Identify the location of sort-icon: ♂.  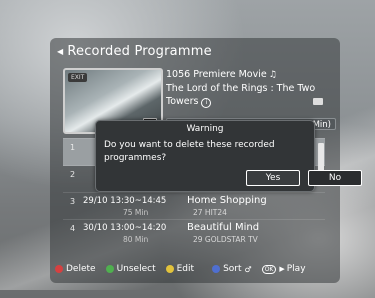
(248, 269).